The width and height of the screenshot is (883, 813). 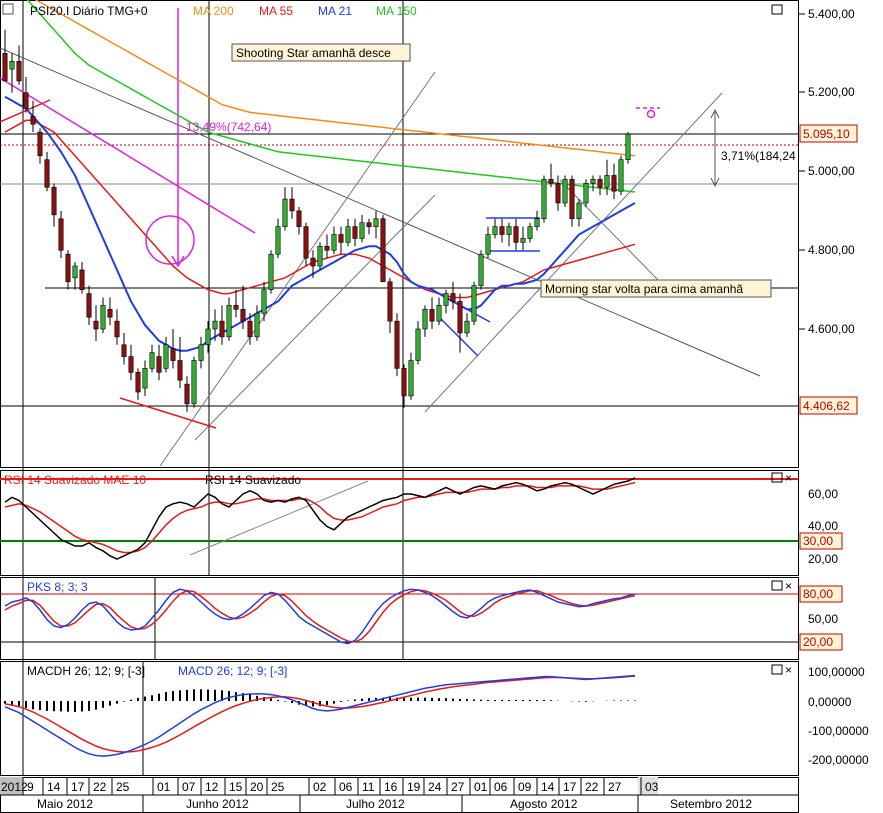 I want to click on instrument-label: PSI20.I Diário TMG+0, so click(x=89, y=11).